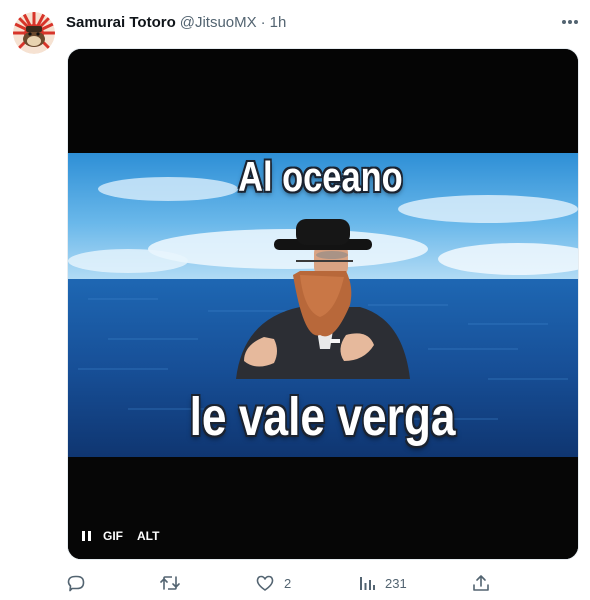 The image size is (590, 600). What do you see at coordinates (148, 536) in the screenshot?
I see `alt-badge: ALT` at bounding box center [148, 536].